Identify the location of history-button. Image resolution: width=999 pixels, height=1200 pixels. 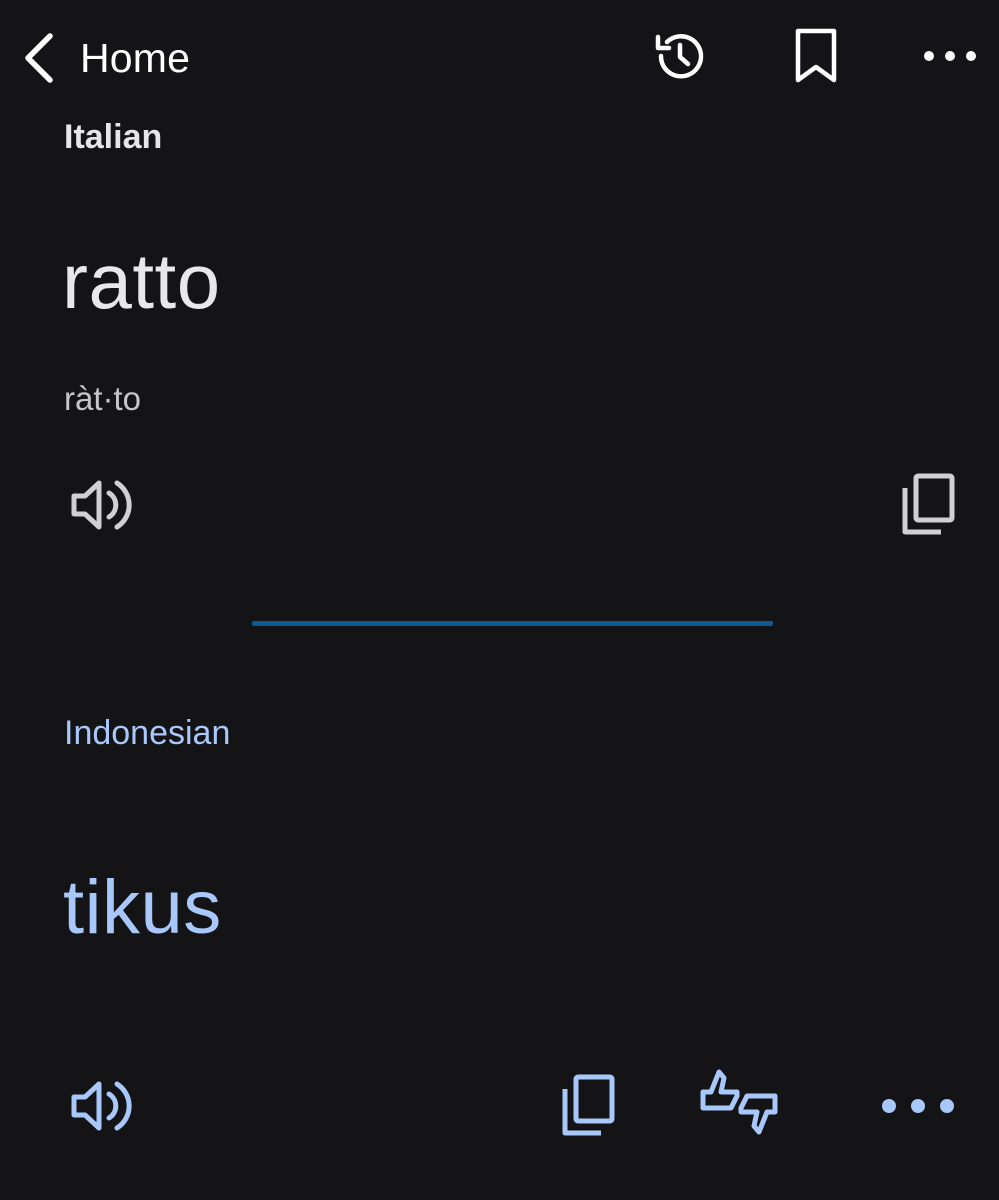
(680, 58).